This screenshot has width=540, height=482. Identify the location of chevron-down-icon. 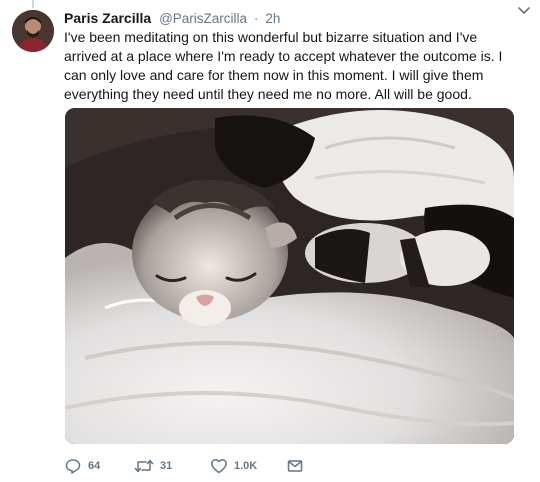
(524, 10).